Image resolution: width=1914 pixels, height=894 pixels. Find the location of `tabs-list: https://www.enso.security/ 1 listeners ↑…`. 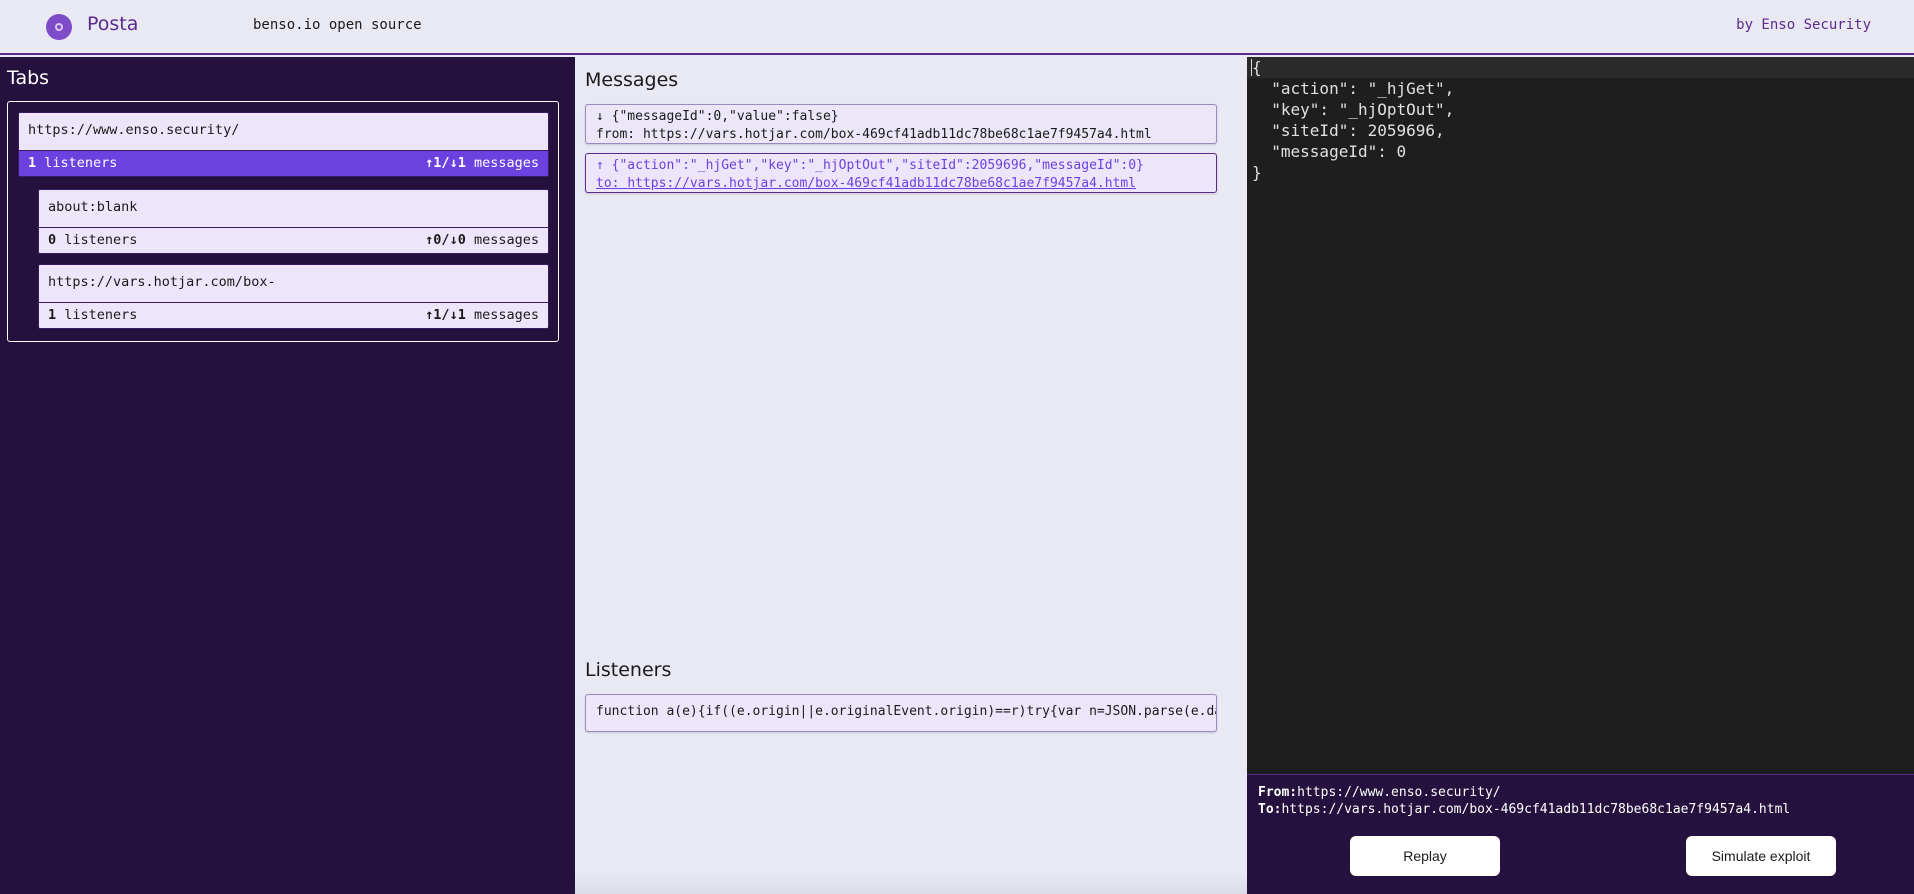

tabs-list: https://www.enso.security/ 1 listeners ↑… is located at coordinates (283, 221).